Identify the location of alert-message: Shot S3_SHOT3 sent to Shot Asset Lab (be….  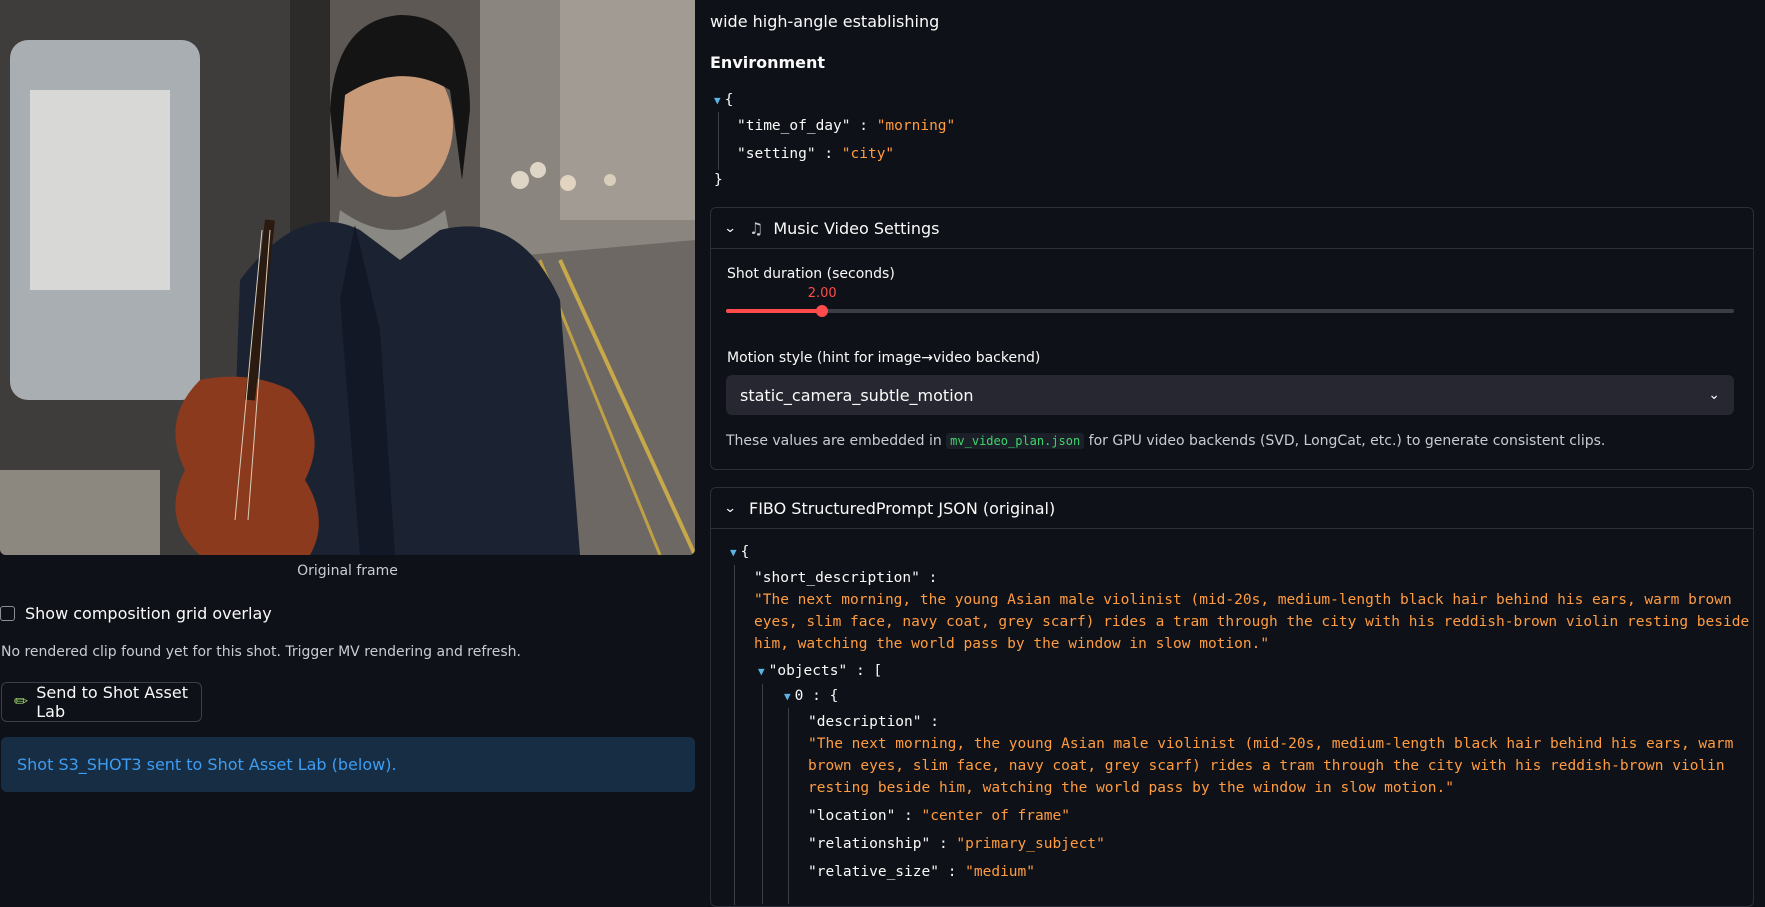
(207, 764).